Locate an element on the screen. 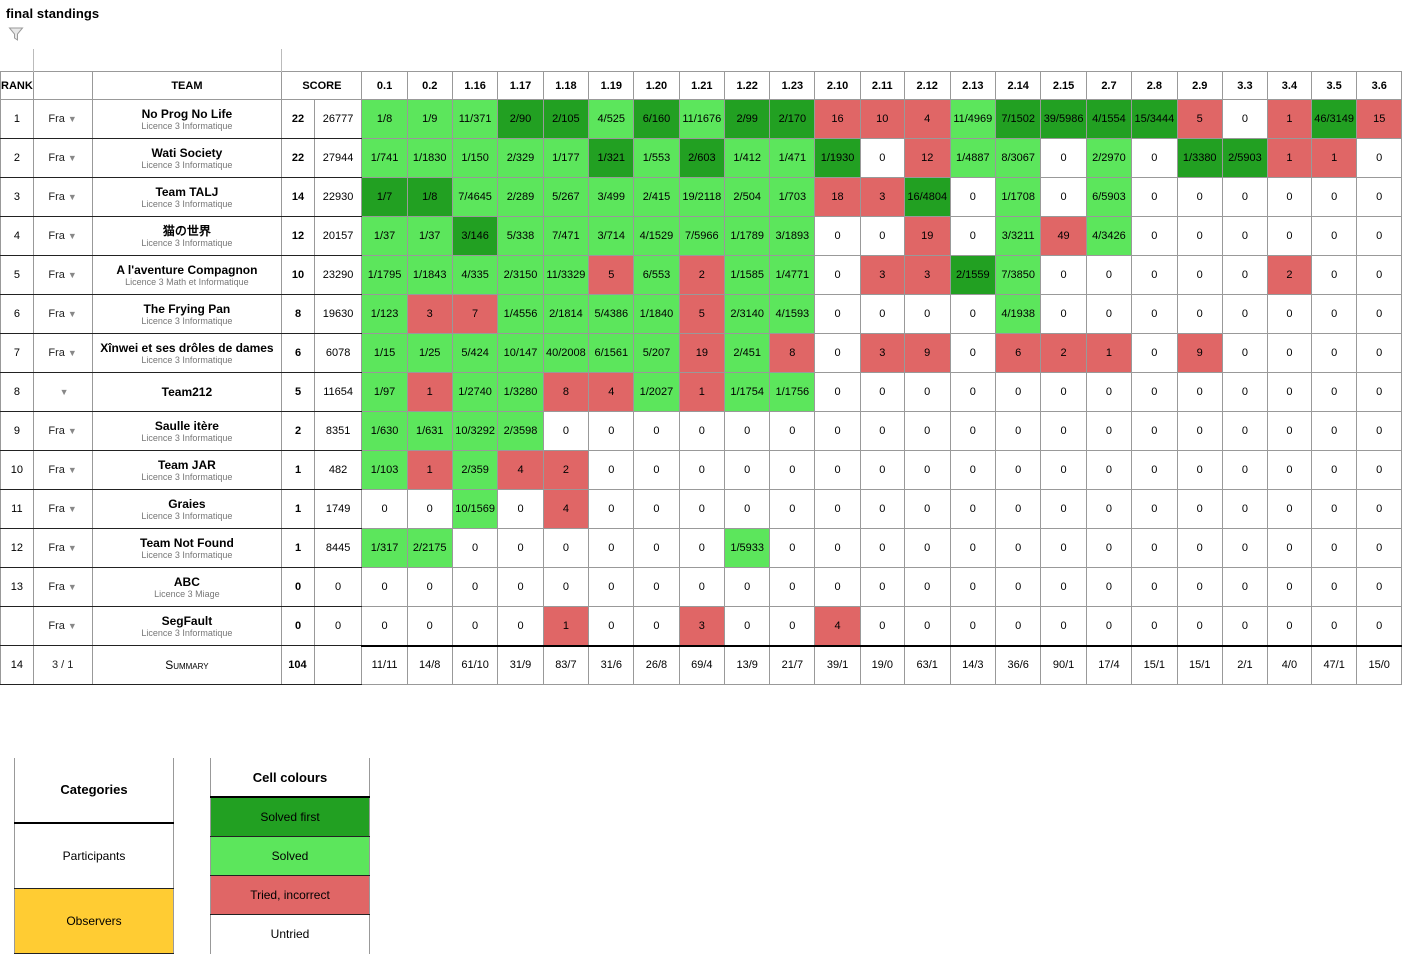 This screenshot has width=1402, height=954. problem-cell-2.10: 0 is located at coordinates (837, 275).